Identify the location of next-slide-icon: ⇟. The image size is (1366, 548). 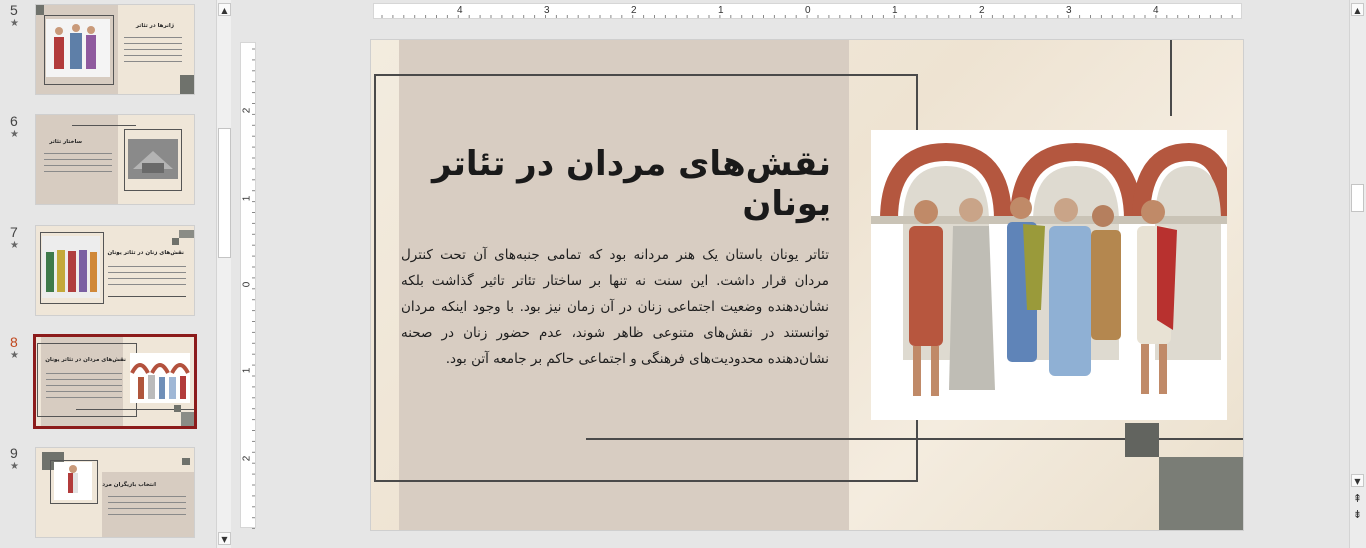
(1357, 514).